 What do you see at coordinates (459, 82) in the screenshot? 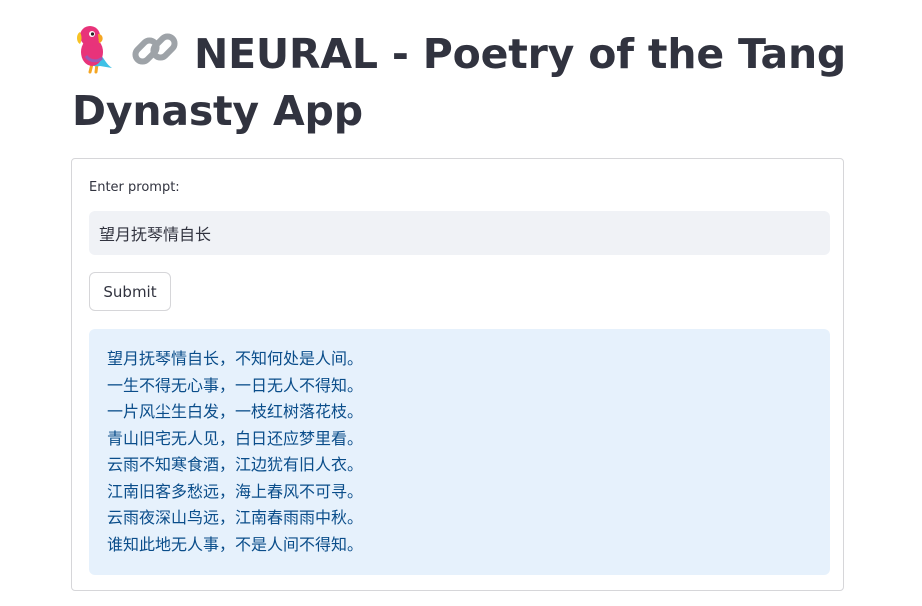
I see `page-title-text: NEURAL - Poetry of the Tang Dynasty App` at bounding box center [459, 82].